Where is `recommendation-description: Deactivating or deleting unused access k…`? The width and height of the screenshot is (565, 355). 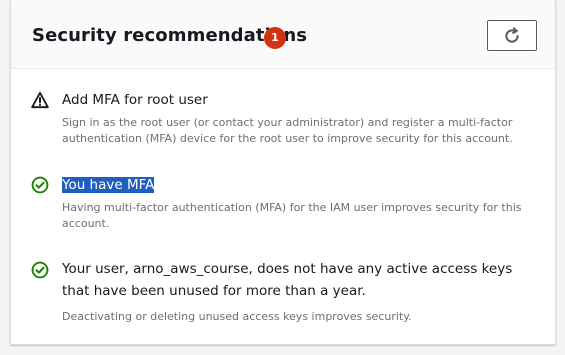
recommendation-description: Deactivating or deleting unused access k… is located at coordinates (237, 316).